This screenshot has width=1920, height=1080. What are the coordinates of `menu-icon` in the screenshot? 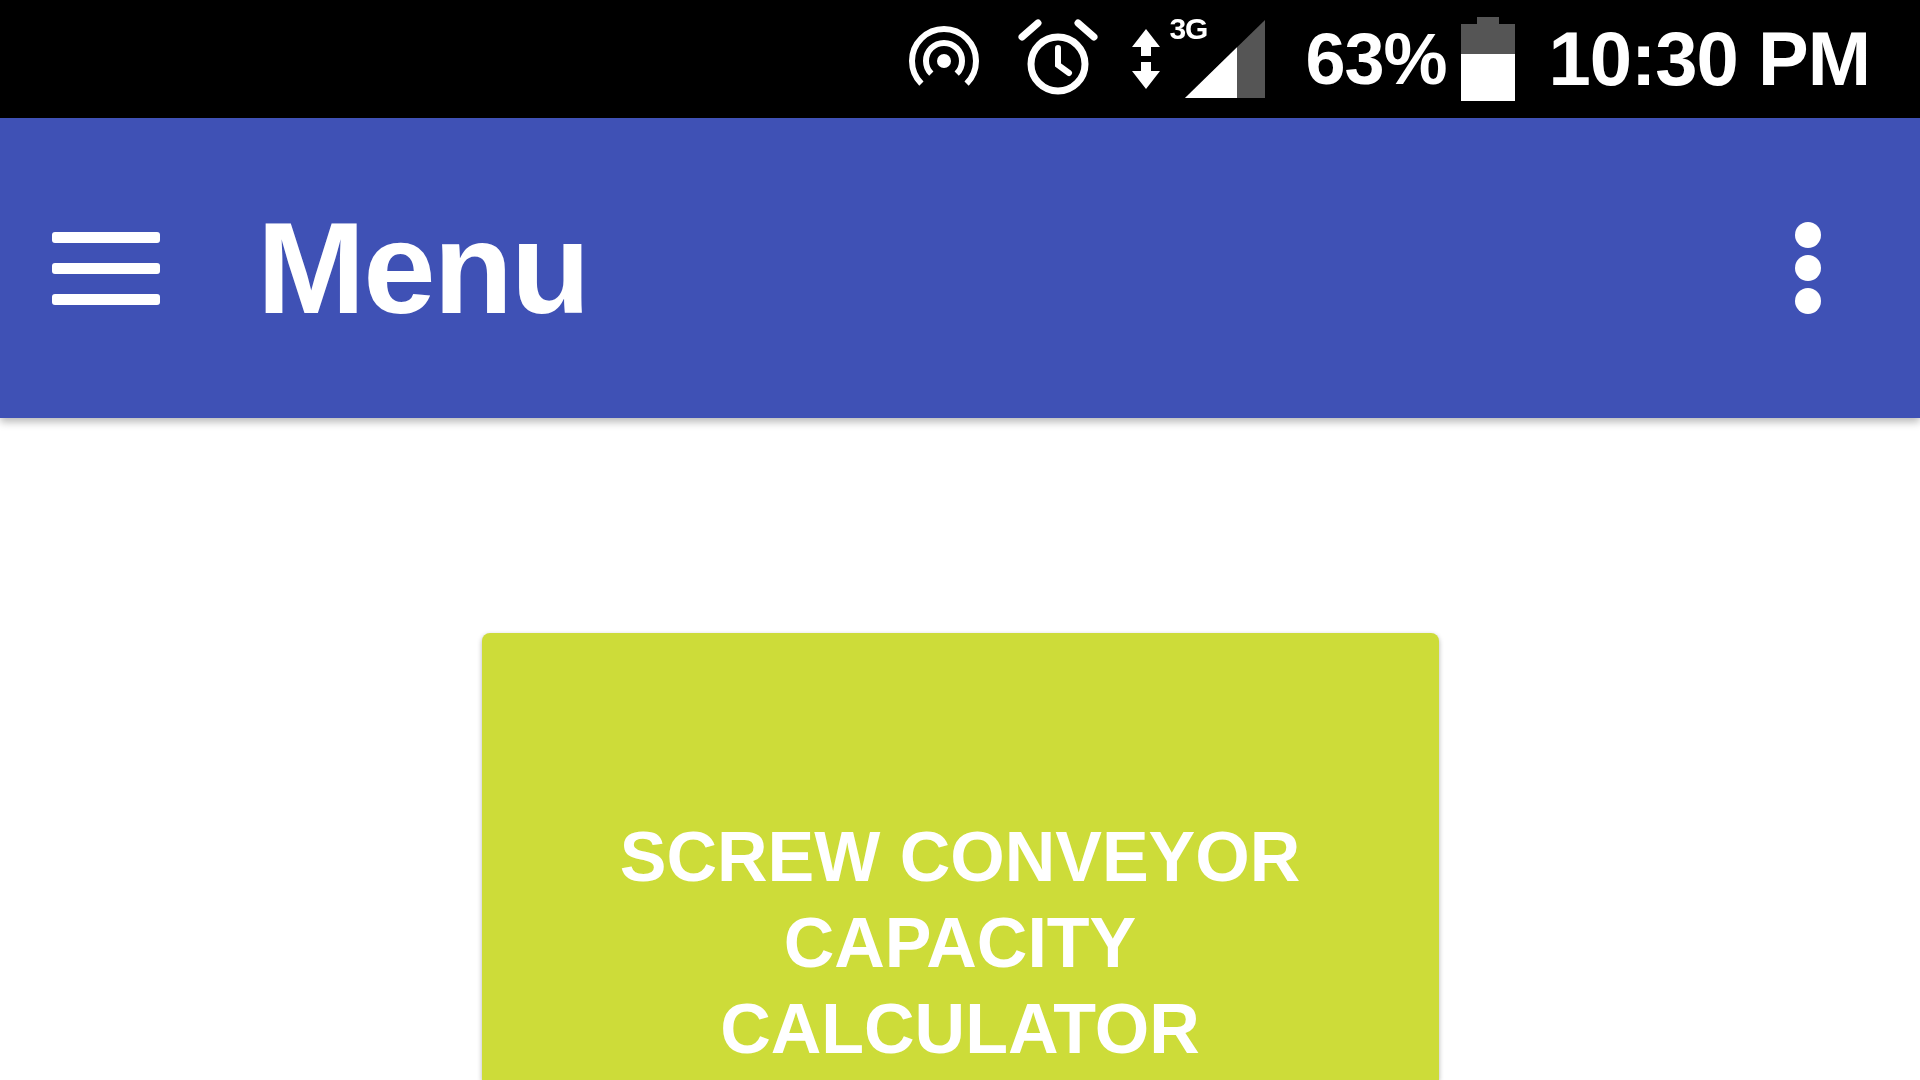 It's located at (106, 268).